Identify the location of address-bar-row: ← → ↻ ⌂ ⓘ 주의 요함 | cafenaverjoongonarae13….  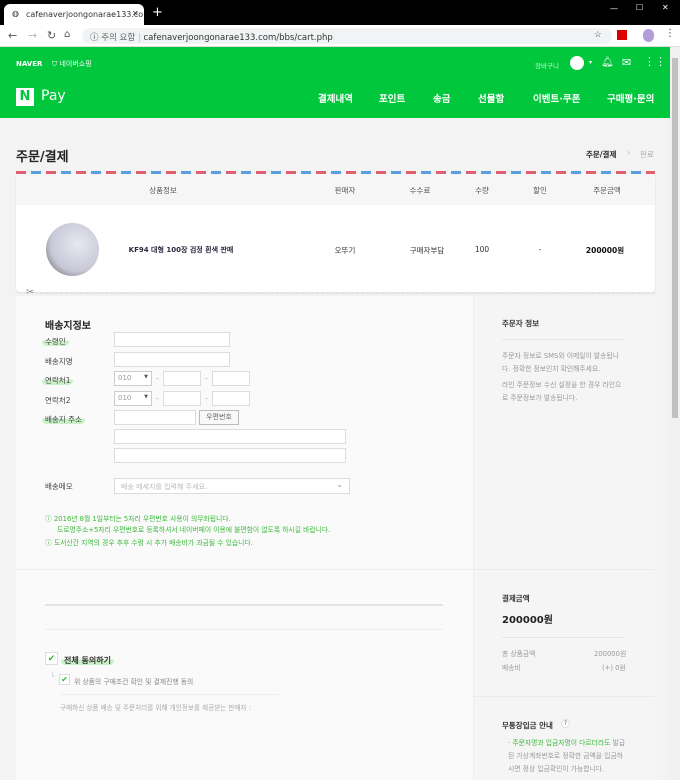
(340, 36).